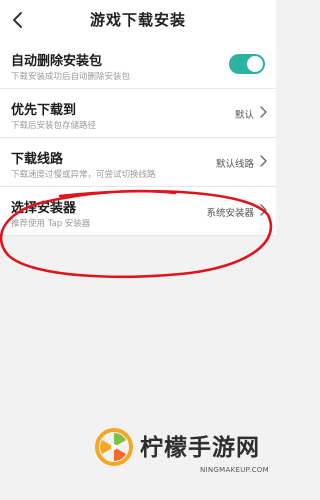  What do you see at coordinates (182, 462) in the screenshot?
I see `watermark: 柠檬手游网 NINGMAKEUP.COM` at bounding box center [182, 462].